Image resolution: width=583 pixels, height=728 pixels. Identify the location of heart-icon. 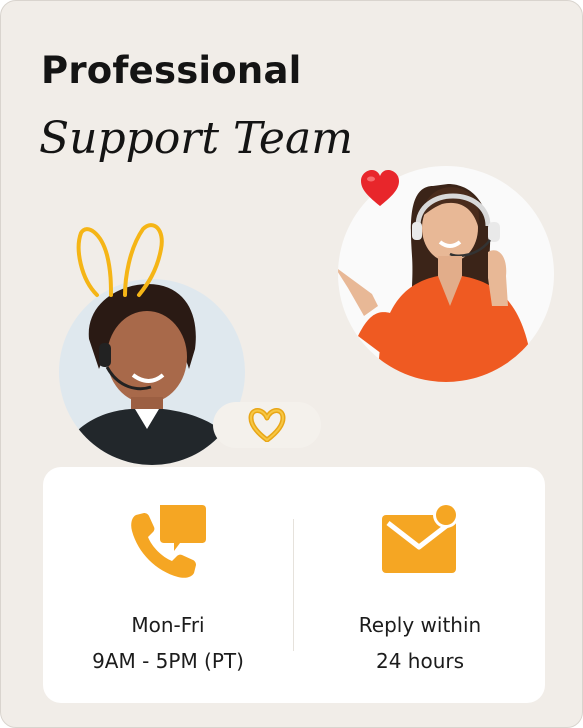
(380, 188).